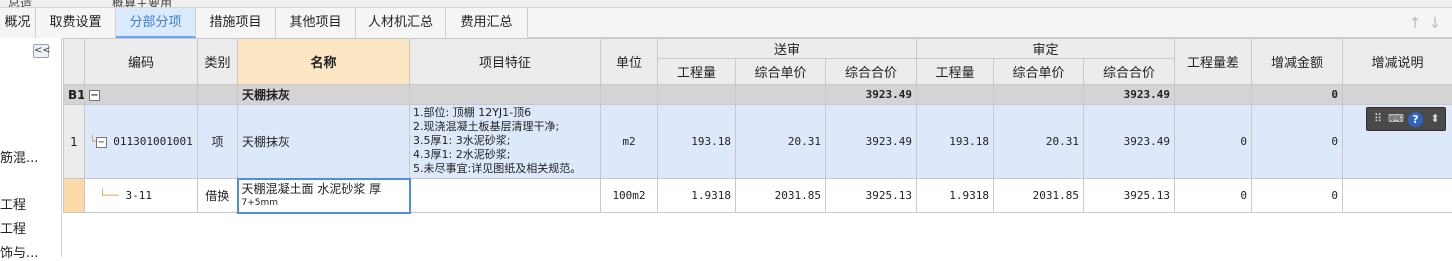 This screenshot has height=261, width=1452. Describe the element at coordinates (1129, 72) in the screenshot. I see `reviewed-total-header: 综合合价` at that location.